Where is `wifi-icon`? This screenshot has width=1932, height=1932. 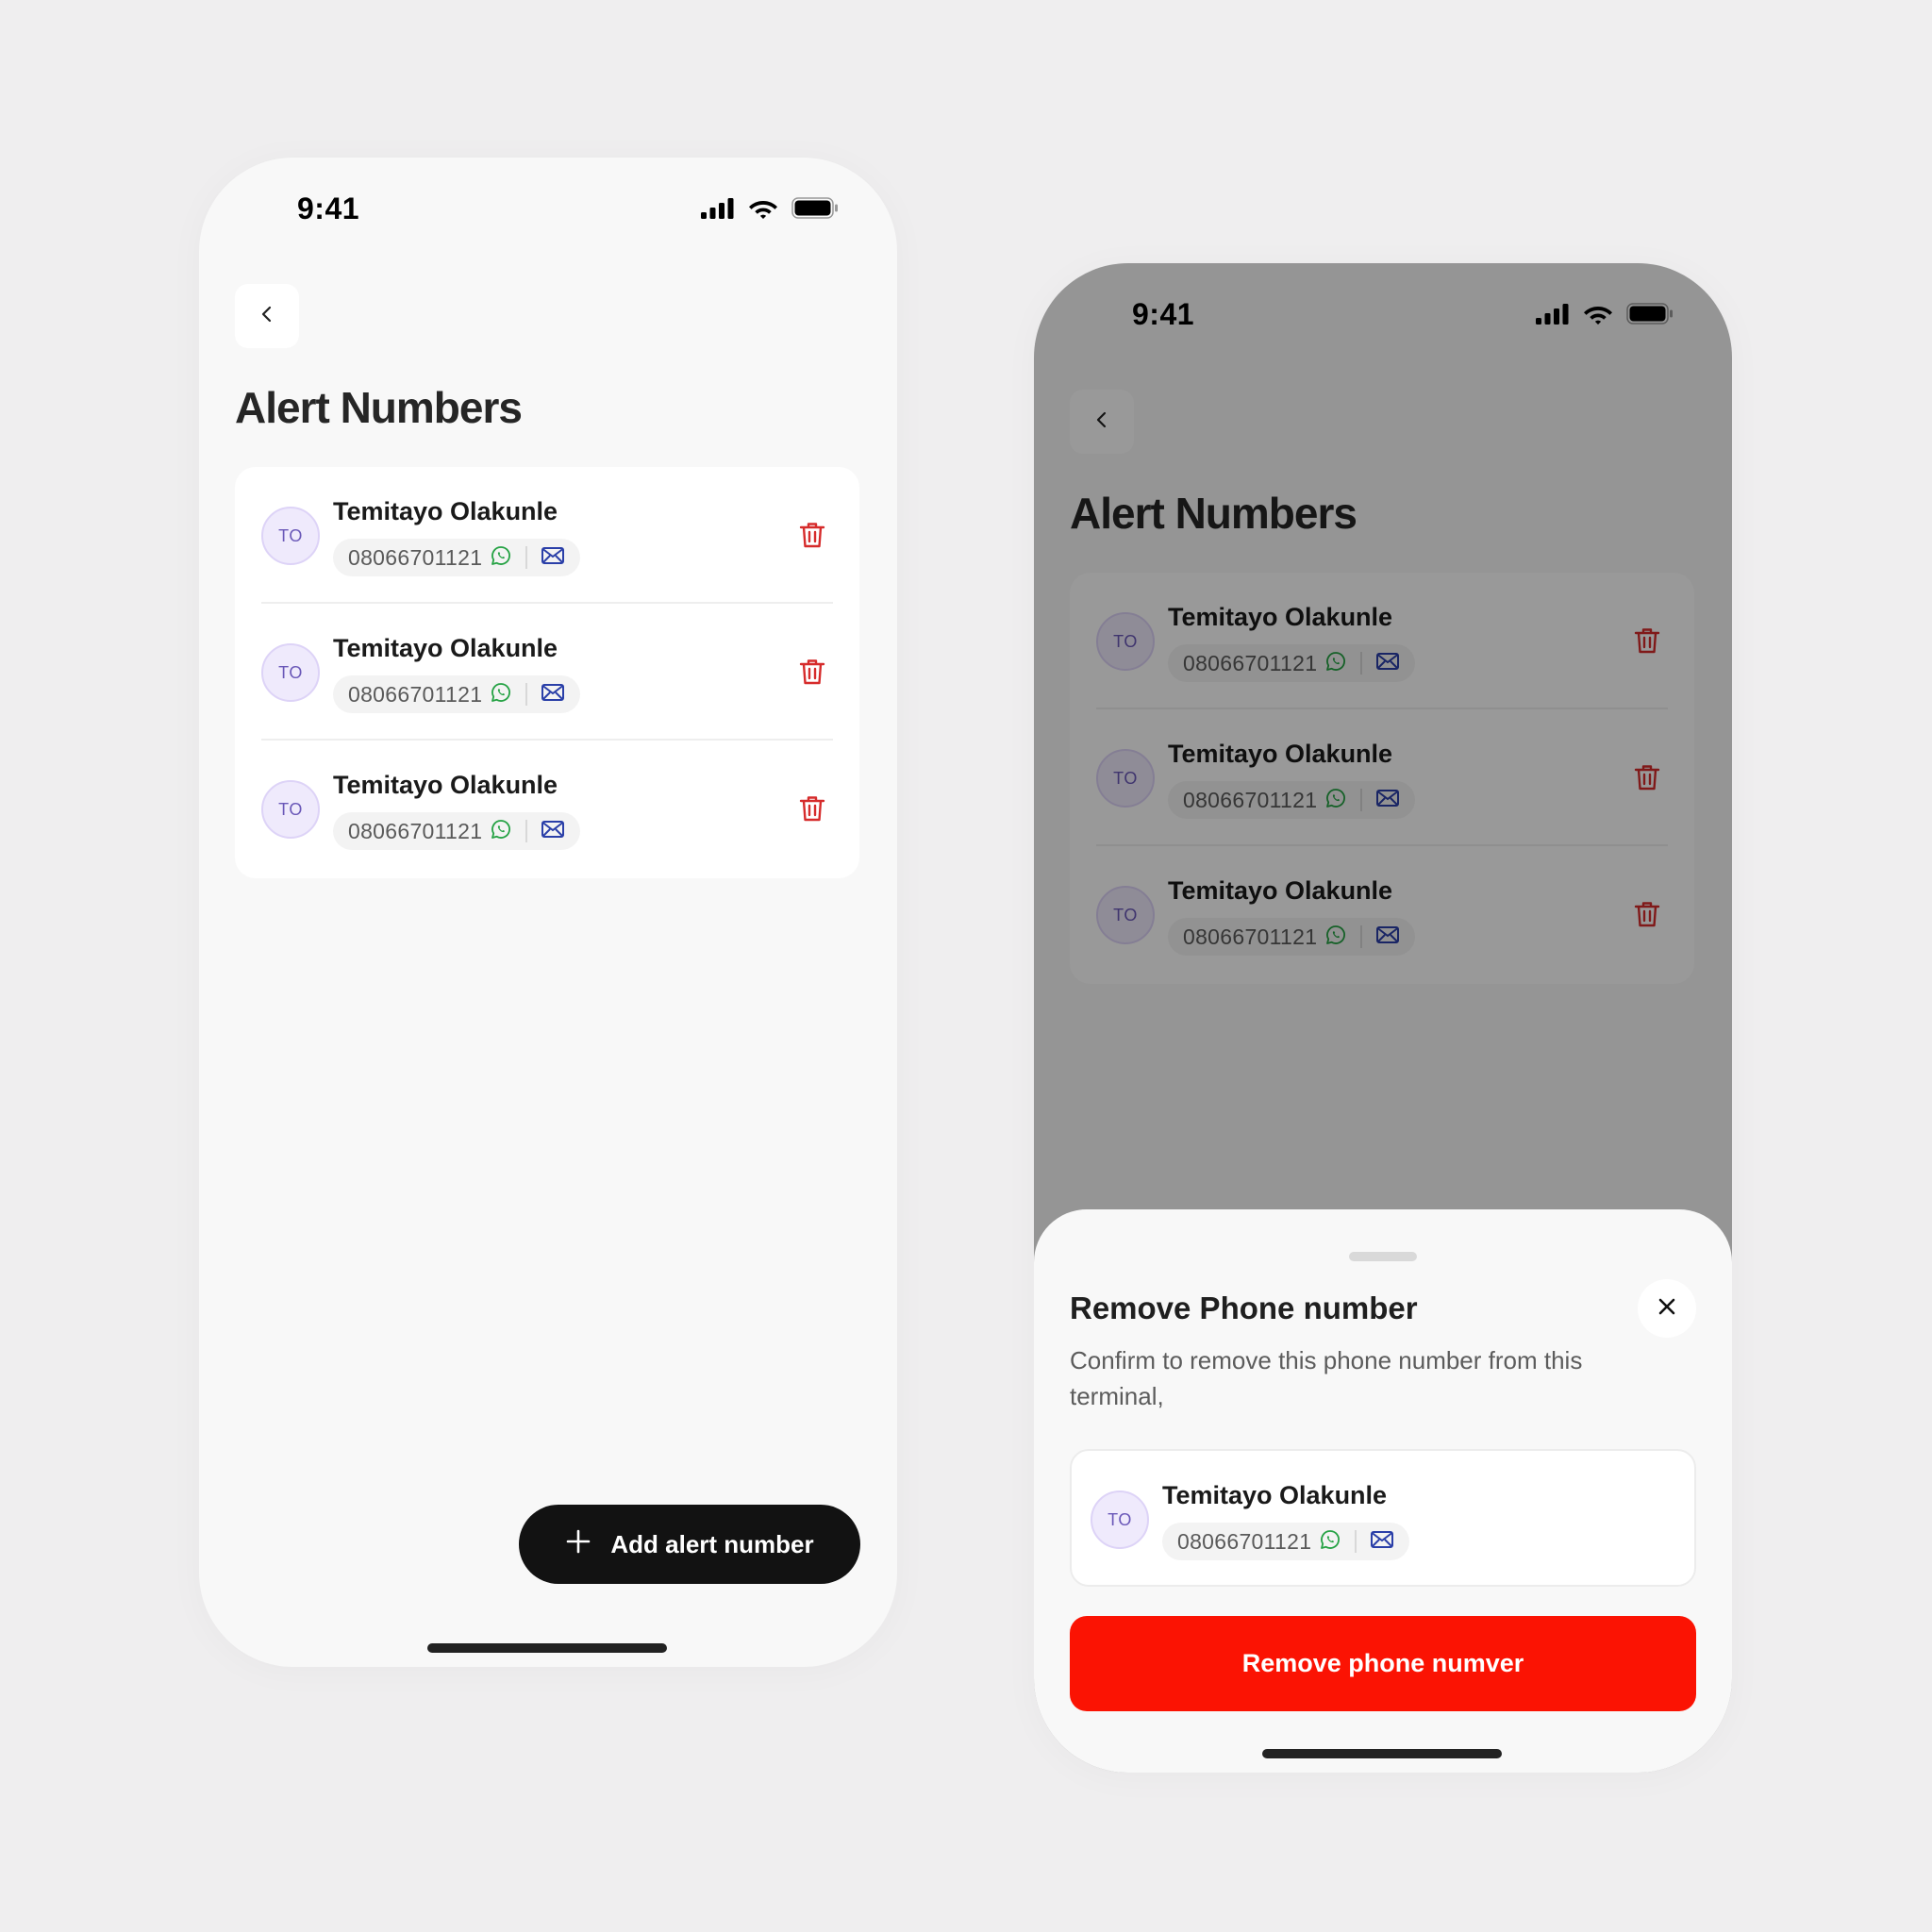
wifi-icon is located at coordinates (763, 208).